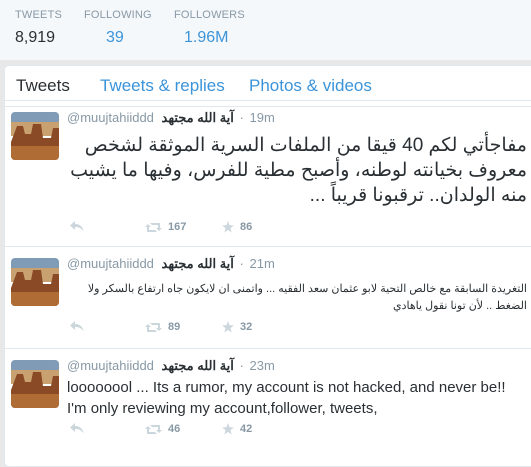  I want to click on favorite-button: 32, so click(237, 327).